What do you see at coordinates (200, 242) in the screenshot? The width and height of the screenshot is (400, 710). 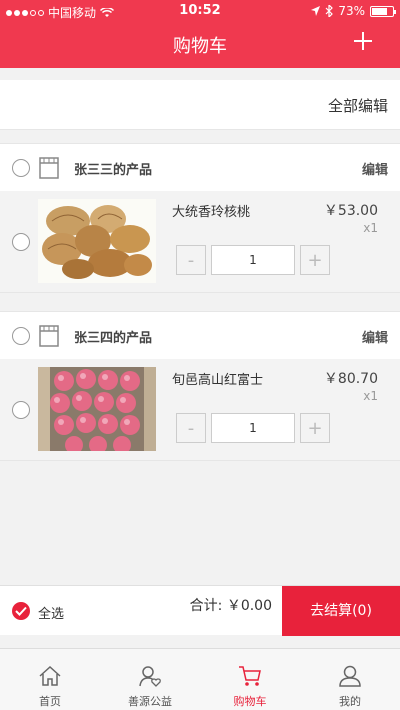 I see `cart-item: 大统香玲核桃 ￥53.00 x1 - 1 +` at bounding box center [200, 242].